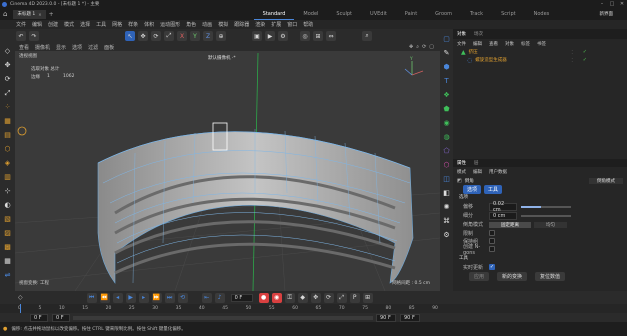 This screenshot has width=627, height=336. What do you see at coordinates (195, 36) in the screenshot?
I see `axis-y-icon: Y` at bounding box center [195, 36].